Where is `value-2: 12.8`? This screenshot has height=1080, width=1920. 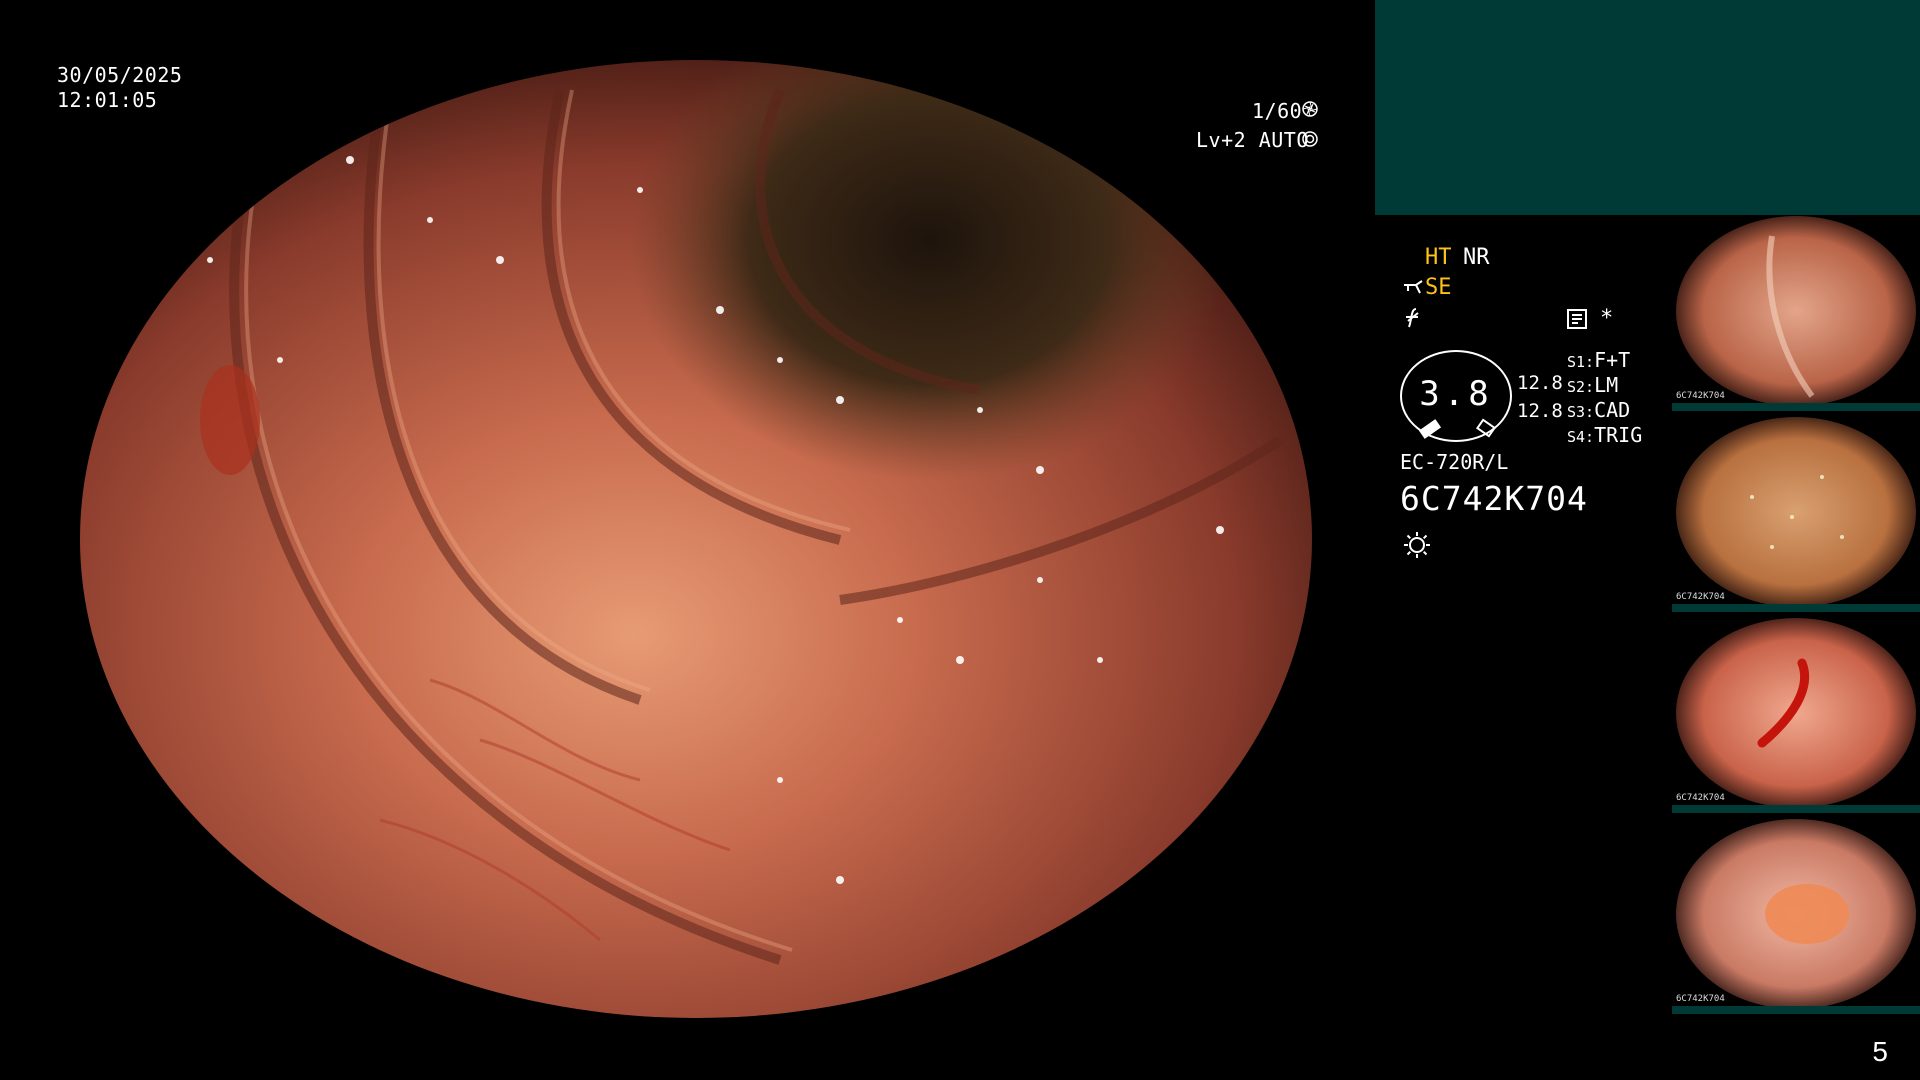 value-2: 12.8 is located at coordinates (1540, 411).